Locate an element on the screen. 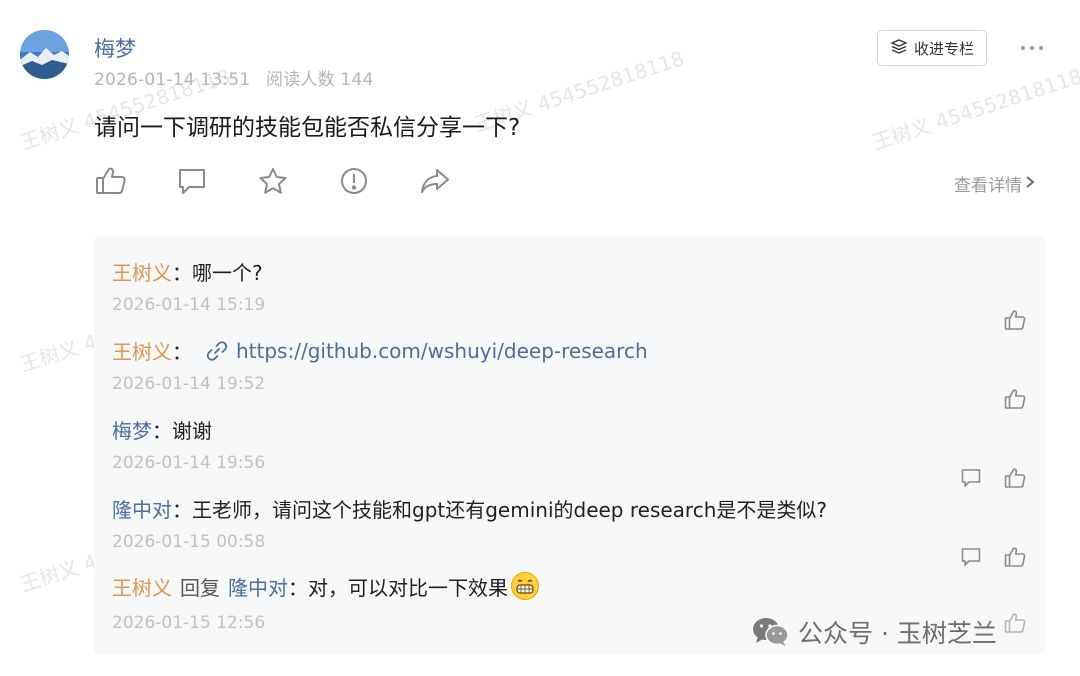  collect-to-column-button: 收进专栏 is located at coordinates (932, 48).